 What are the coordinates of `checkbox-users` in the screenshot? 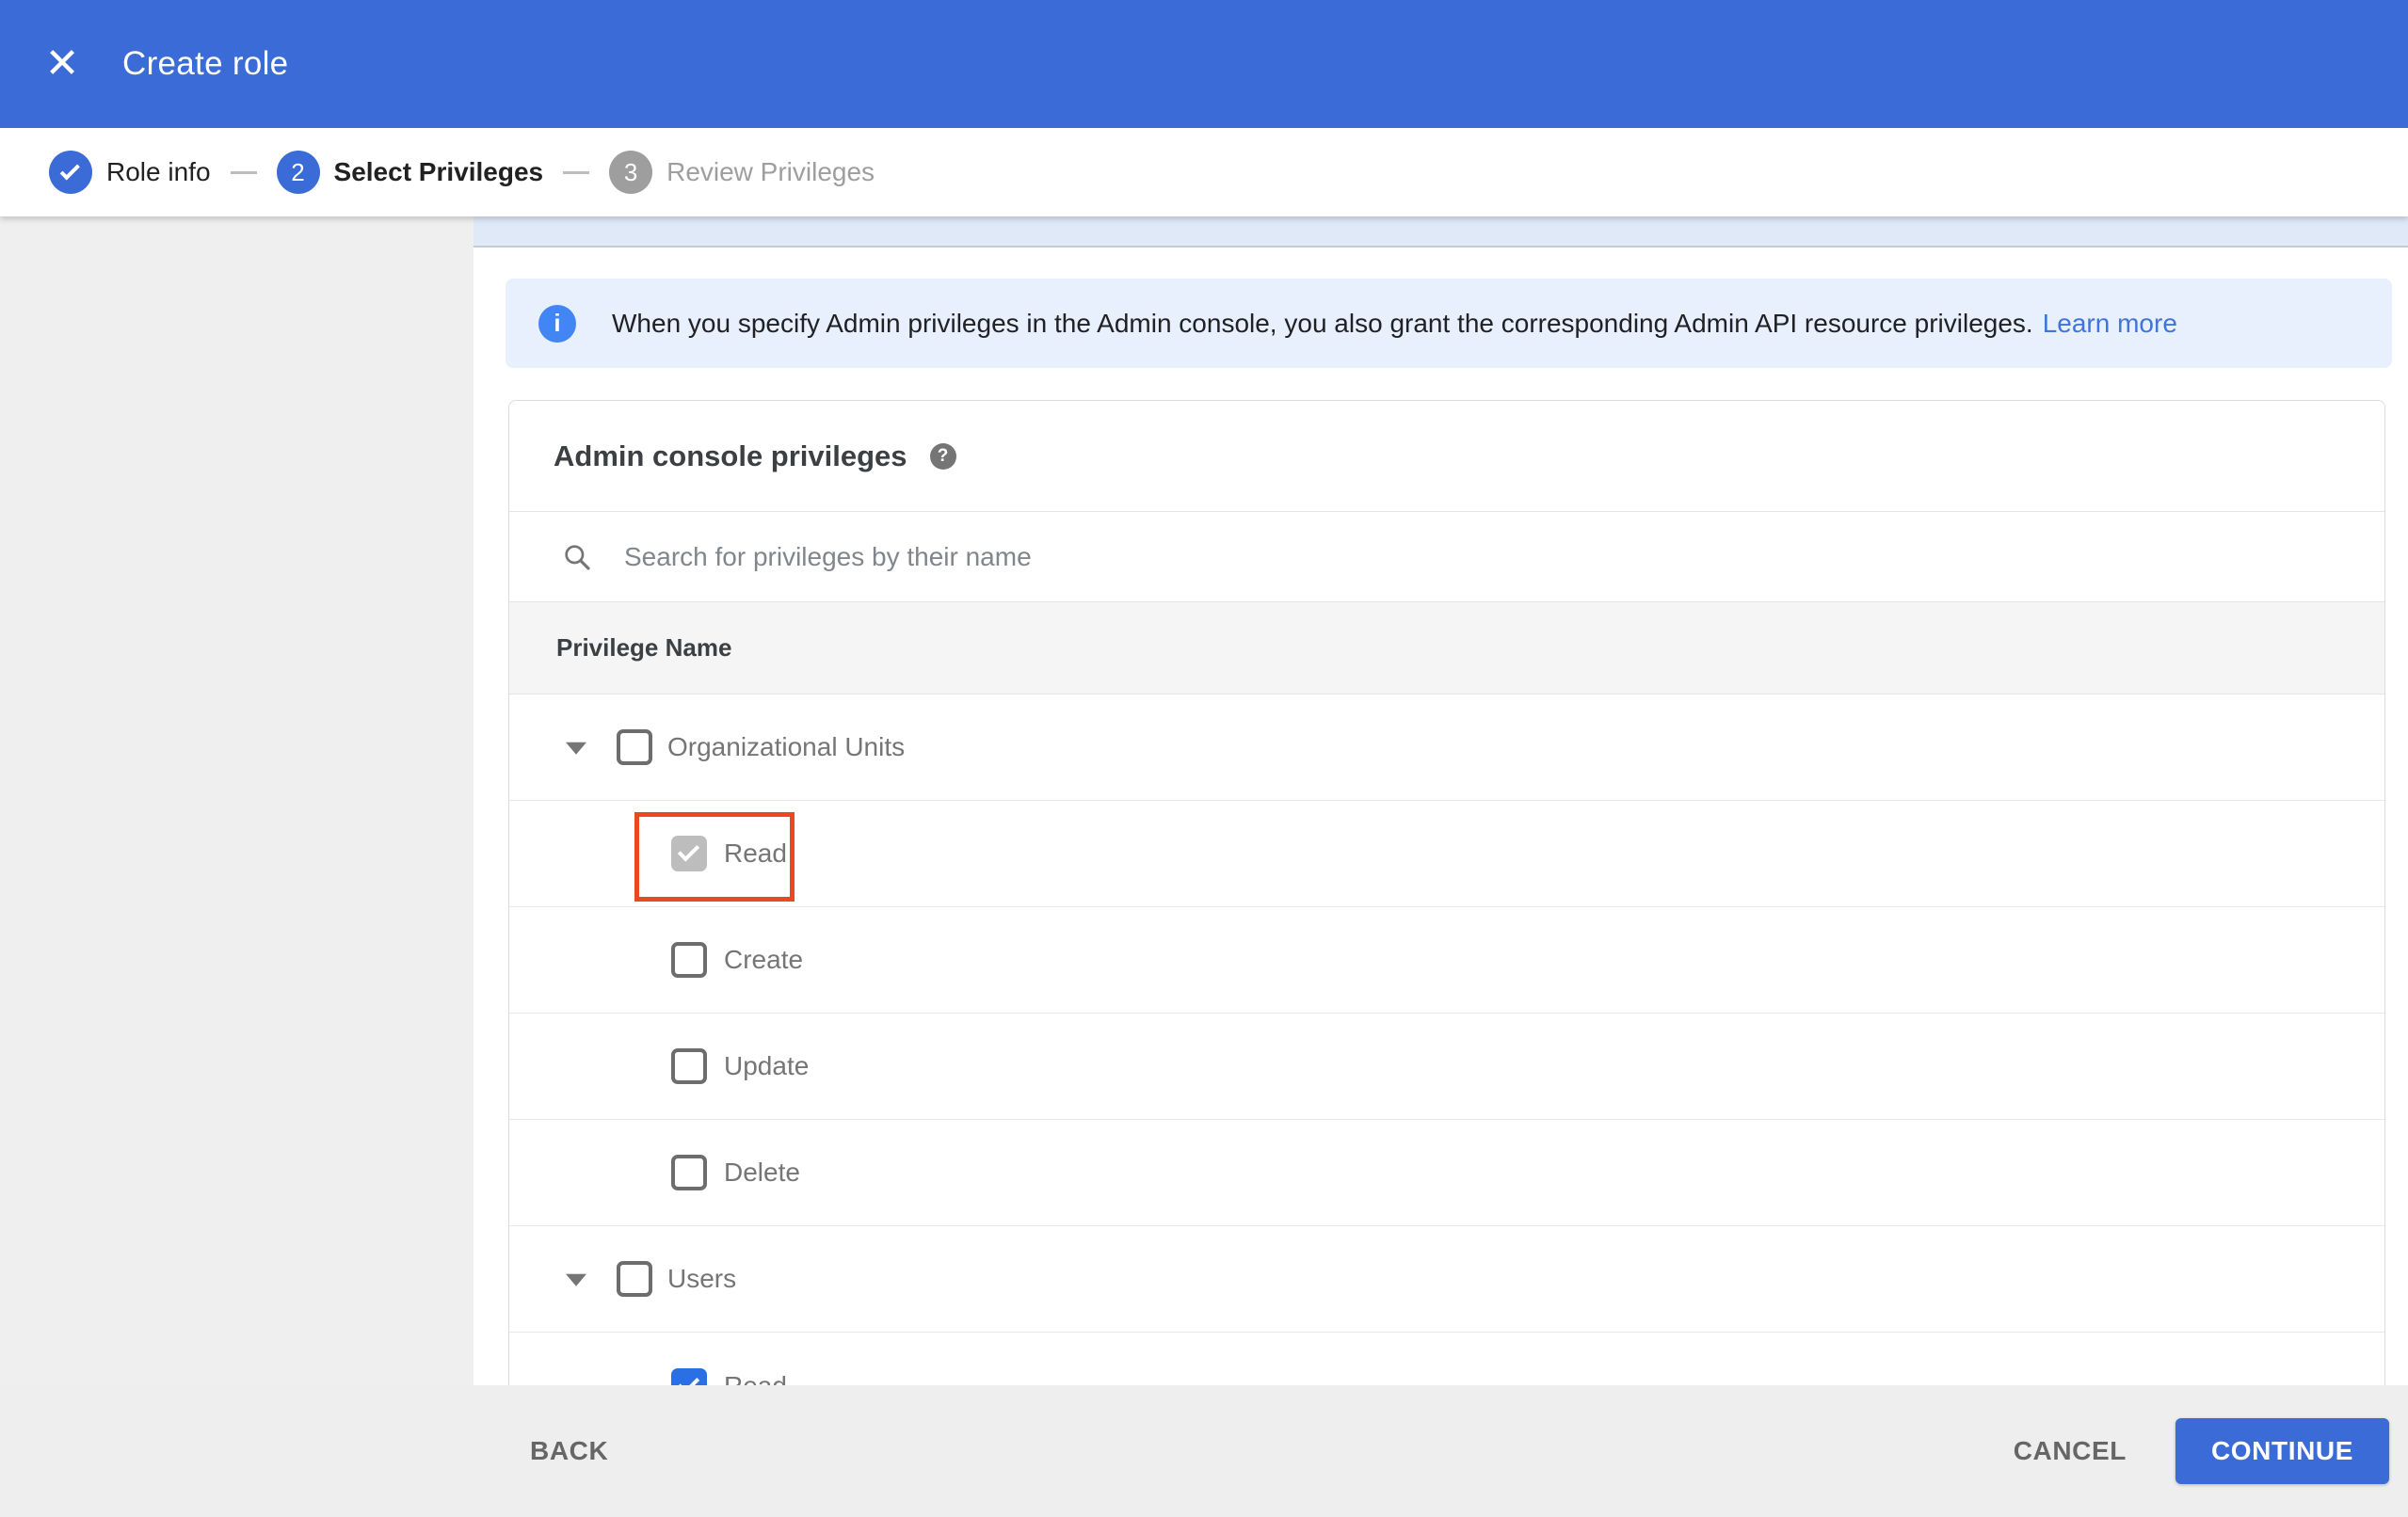 It's located at (635, 1279).